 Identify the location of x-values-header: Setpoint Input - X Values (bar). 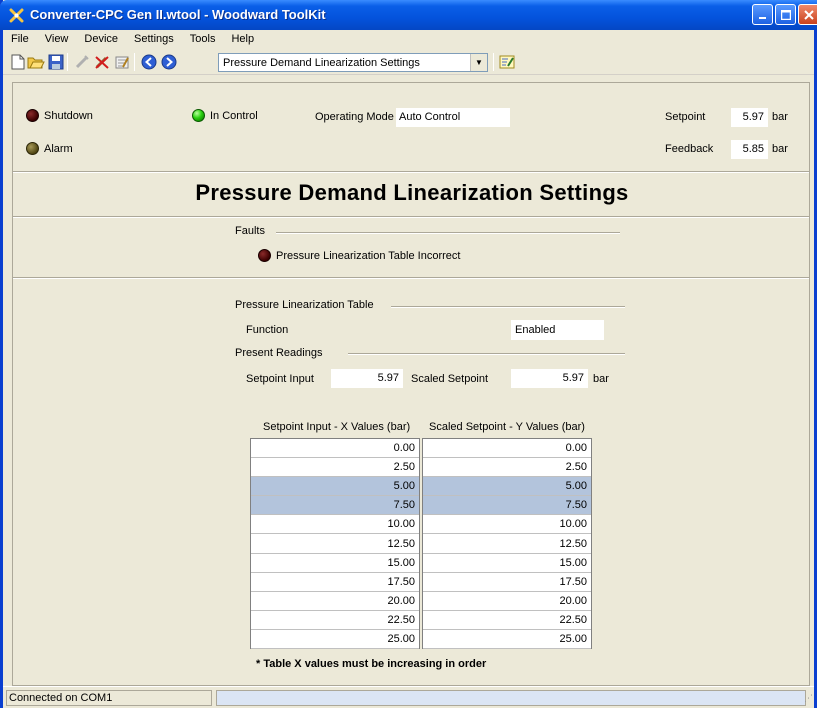
(337, 427).